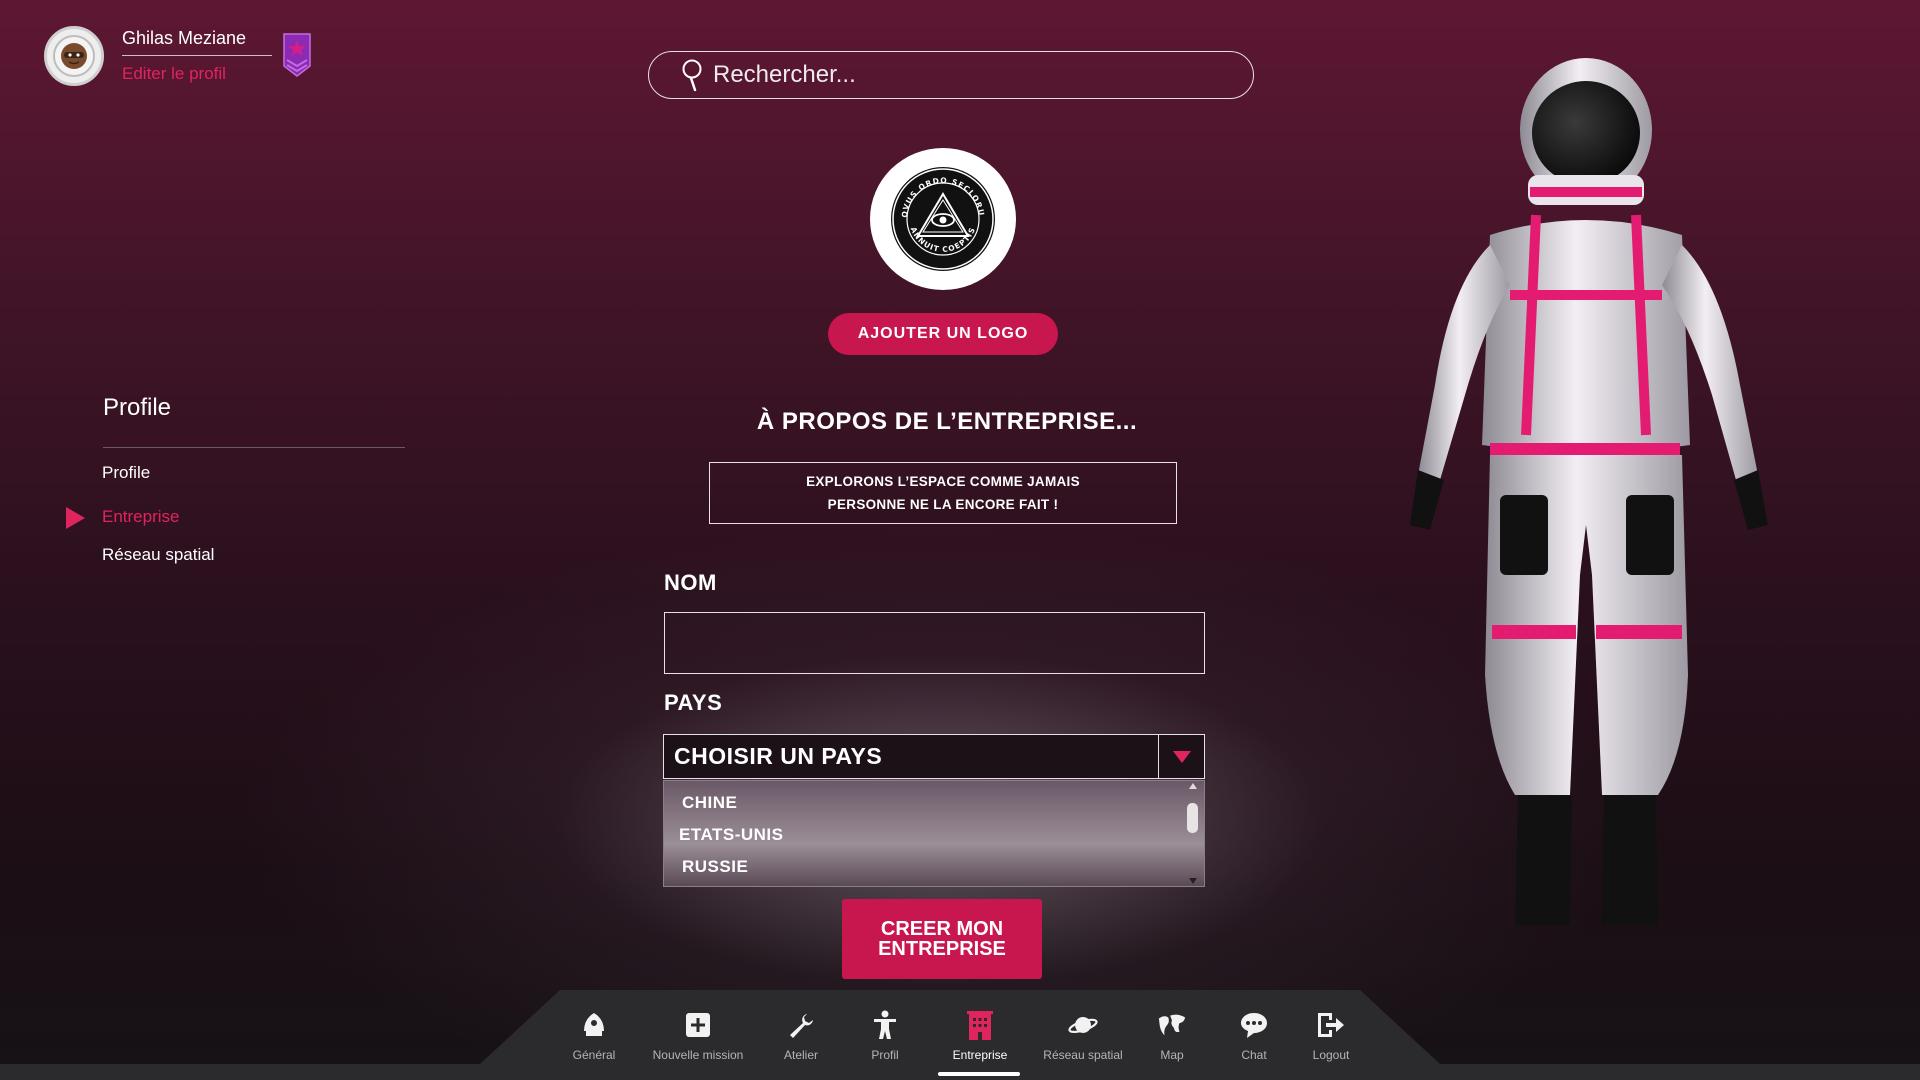 This screenshot has width=1920, height=1080. What do you see at coordinates (1083, 1055) in the screenshot?
I see `nav-label: Réseau spatial` at bounding box center [1083, 1055].